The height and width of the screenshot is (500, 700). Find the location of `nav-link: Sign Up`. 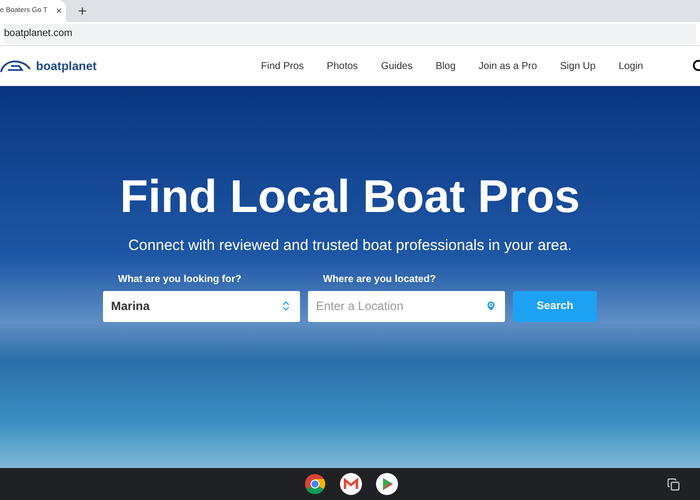

nav-link: Sign Up is located at coordinates (578, 66).